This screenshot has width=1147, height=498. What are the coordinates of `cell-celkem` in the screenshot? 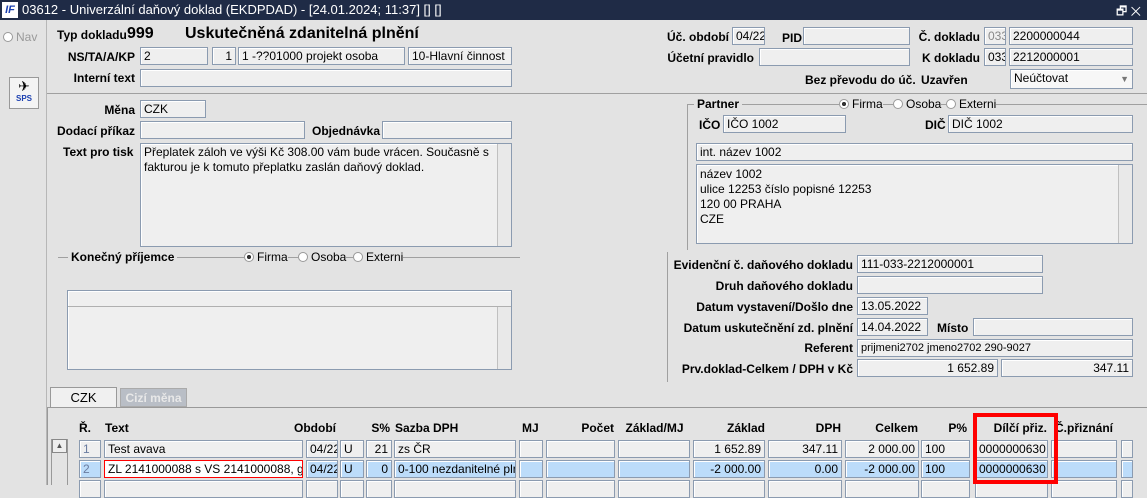 It's located at (882, 489).